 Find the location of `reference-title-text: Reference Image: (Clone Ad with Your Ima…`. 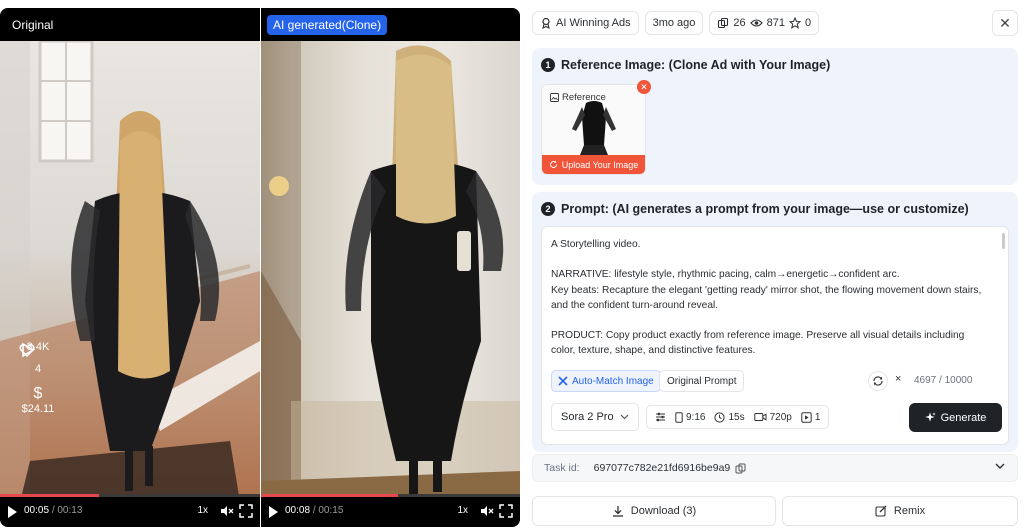

reference-title-text: Reference Image: (Clone Ad with Your Ima… is located at coordinates (696, 65).